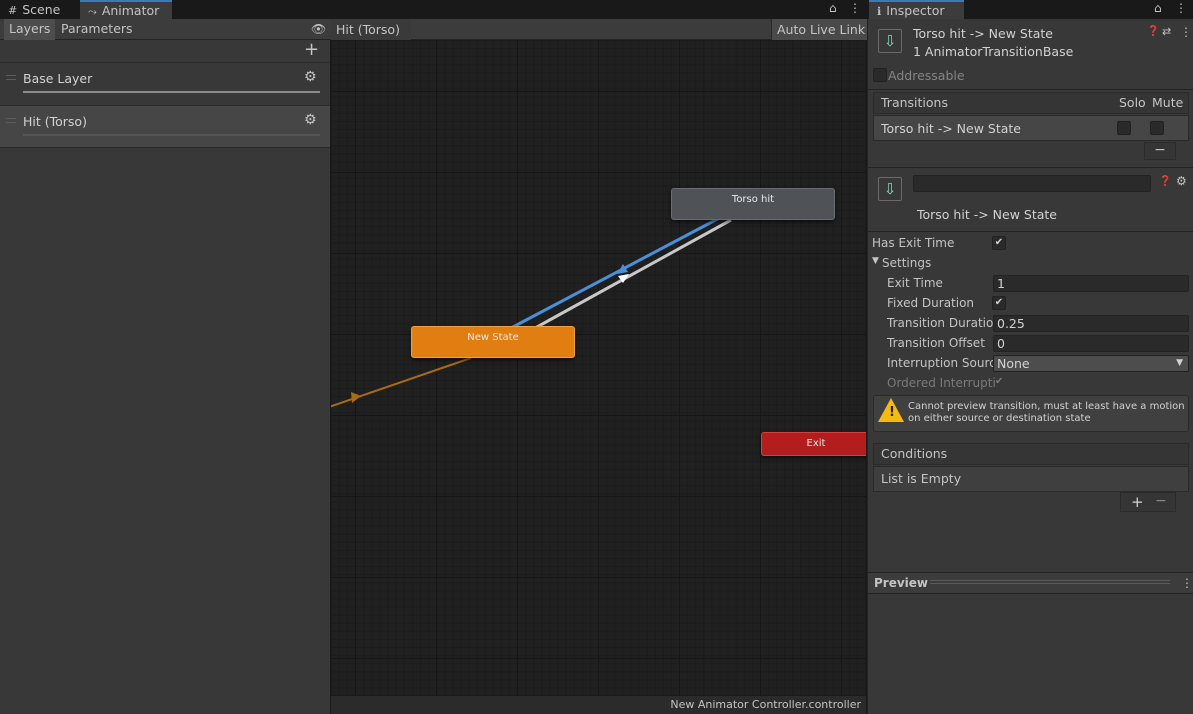 The height and width of the screenshot is (714, 1193). Describe the element at coordinates (1137, 502) in the screenshot. I see `add-condition-button: +` at that location.